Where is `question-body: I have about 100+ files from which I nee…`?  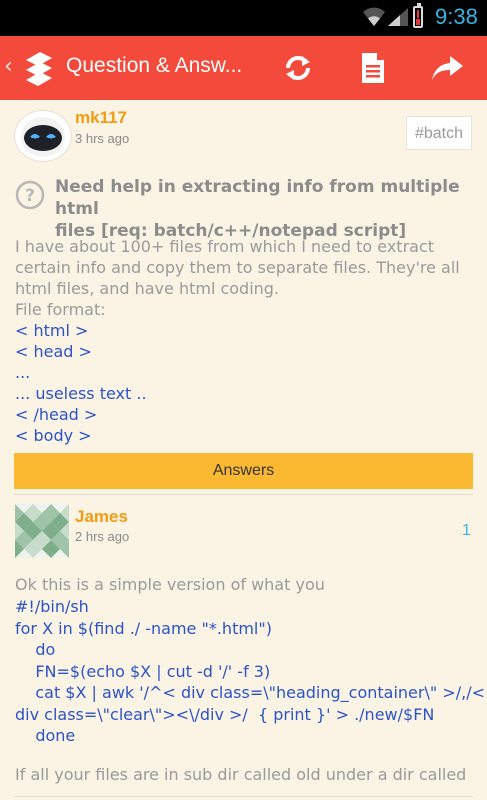
question-body: I have about 100+ files from which I nee… is located at coordinates (245, 278).